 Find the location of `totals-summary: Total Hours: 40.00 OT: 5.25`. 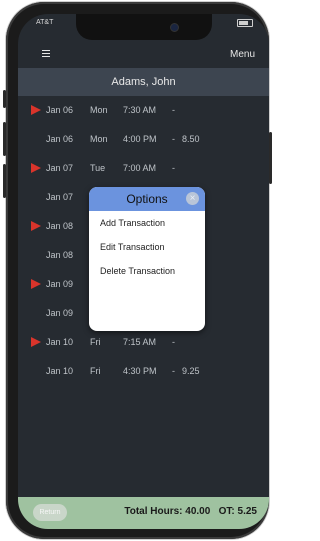

totals-summary: Total Hours: 40.00 OT: 5.25 is located at coordinates (190, 511).